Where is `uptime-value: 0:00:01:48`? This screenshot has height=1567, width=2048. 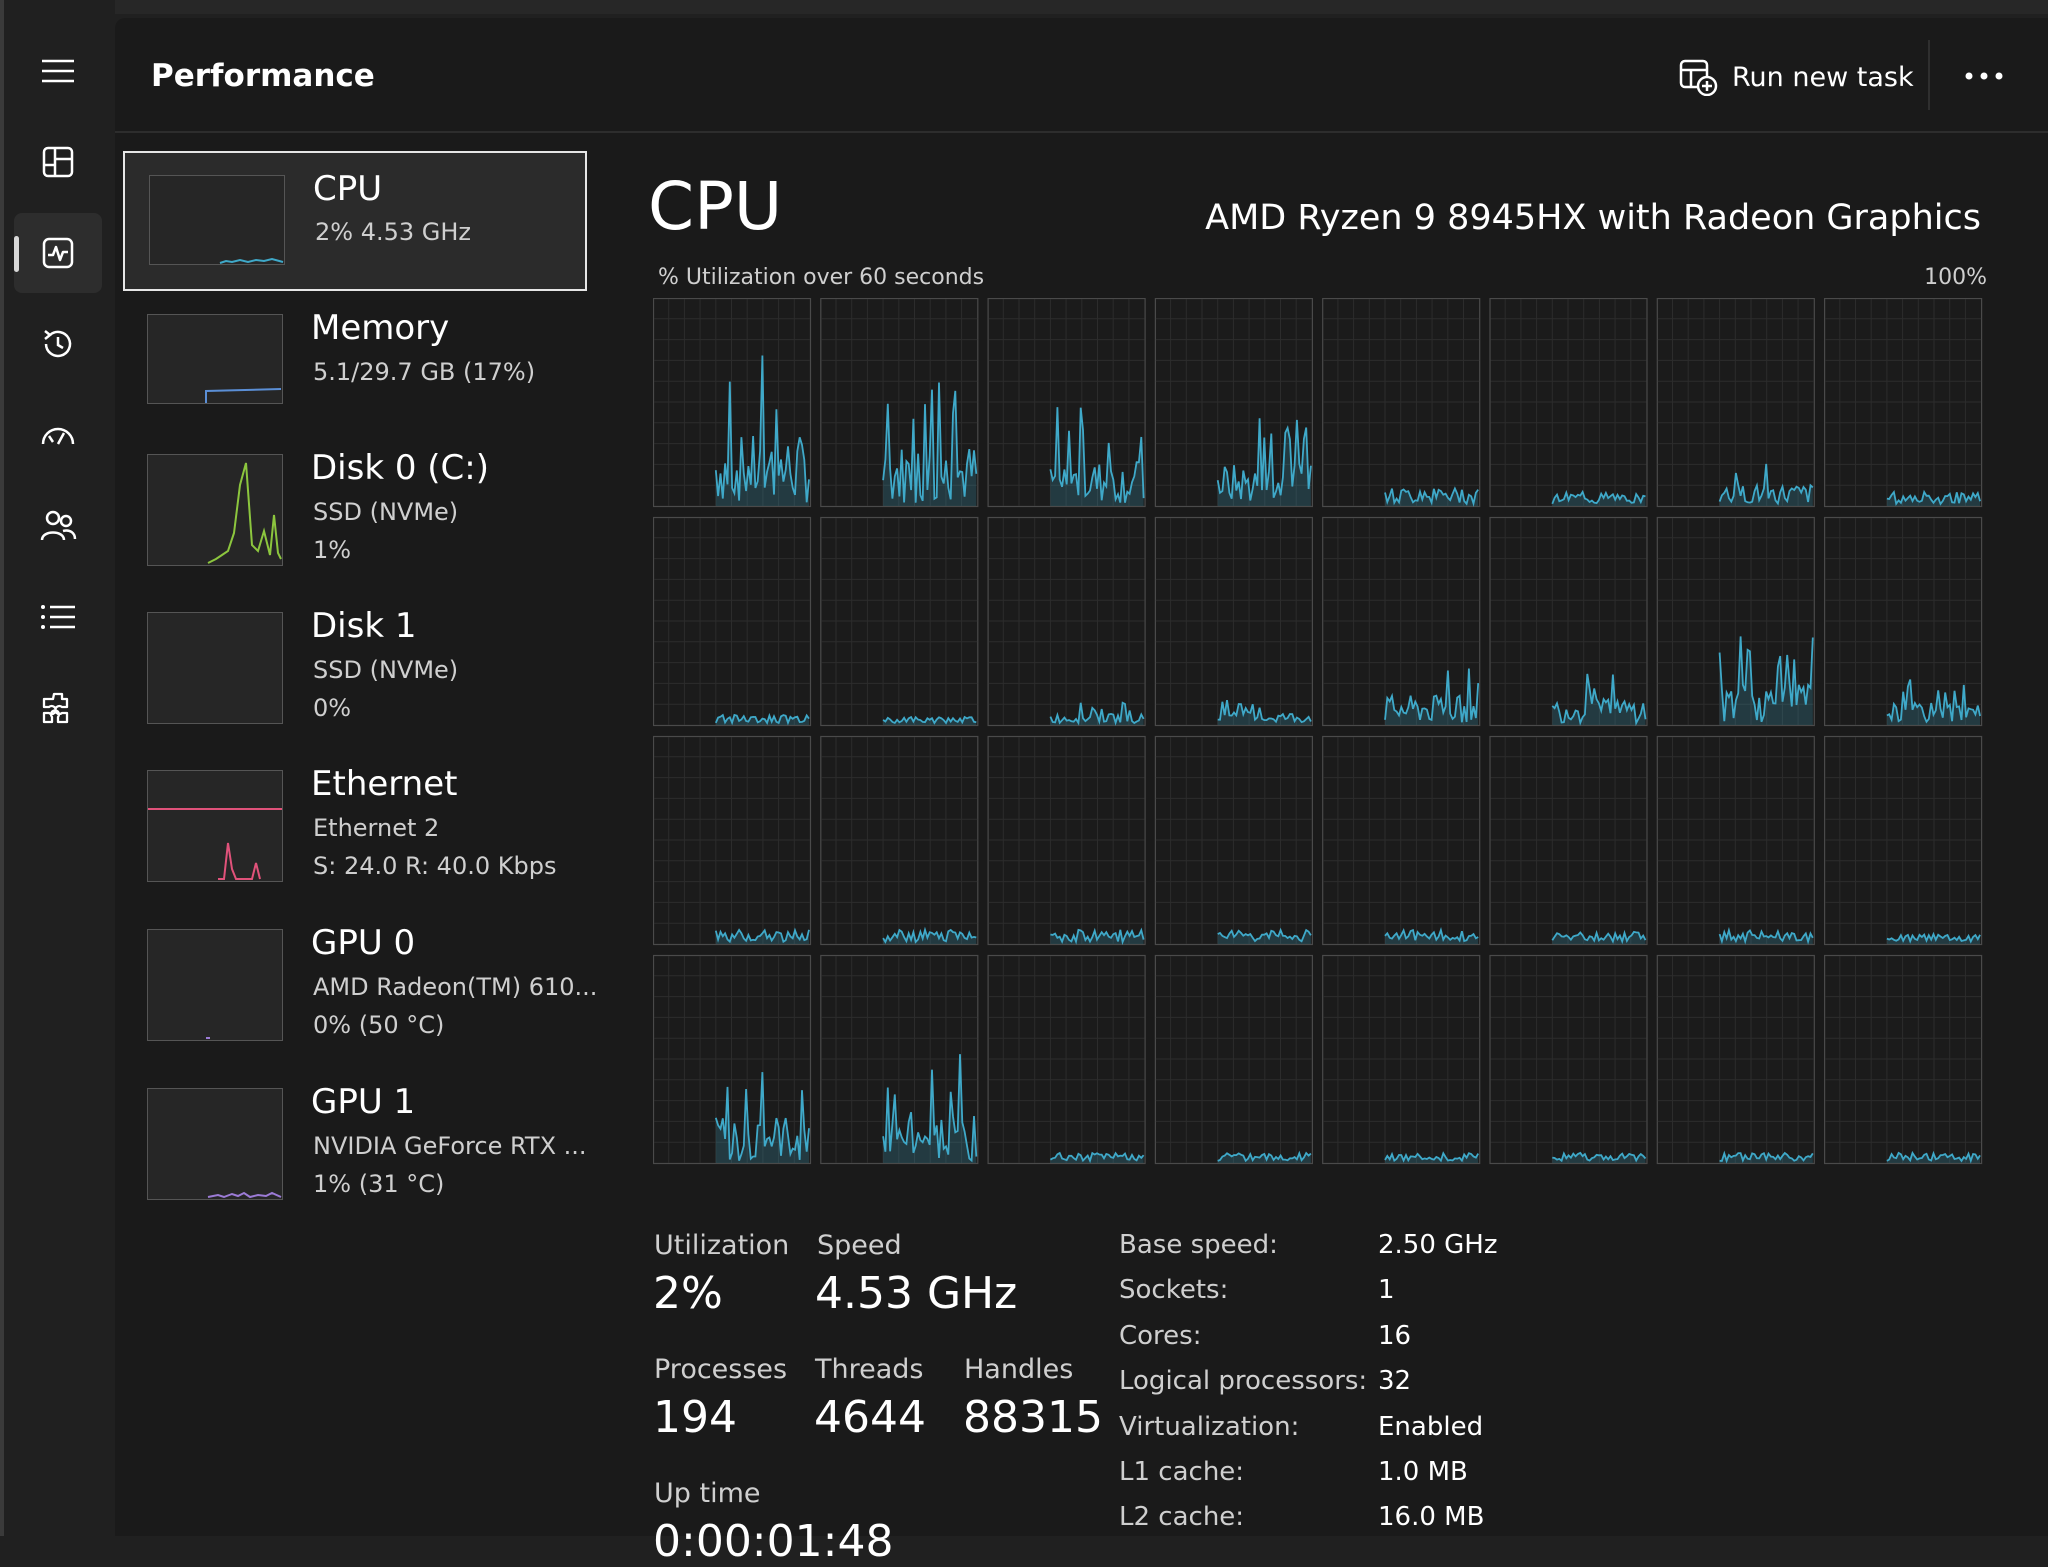 uptime-value: 0:00:01:48 is located at coordinates (773, 1541).